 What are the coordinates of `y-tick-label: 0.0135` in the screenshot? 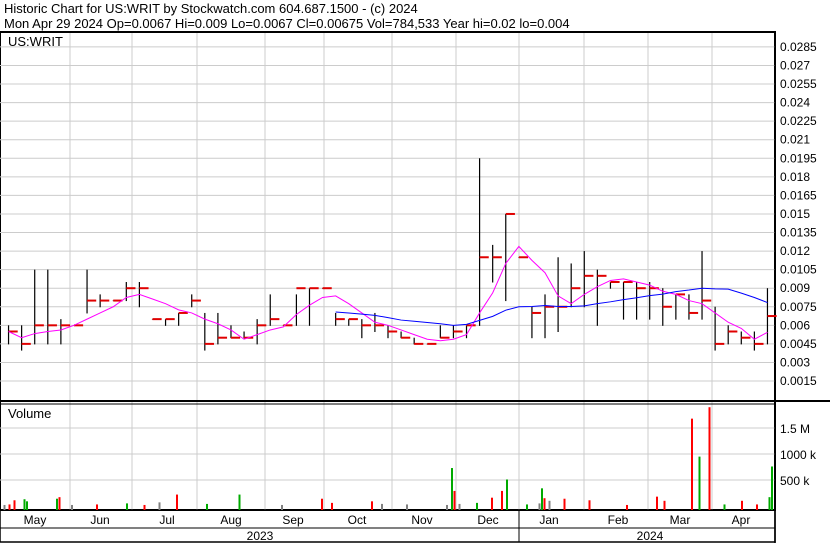 It's located at (798, 233).